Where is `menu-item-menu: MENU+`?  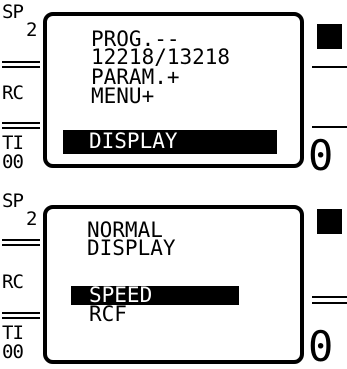 menu-item-menu: MENU+ is located at coordinates (122, 96).